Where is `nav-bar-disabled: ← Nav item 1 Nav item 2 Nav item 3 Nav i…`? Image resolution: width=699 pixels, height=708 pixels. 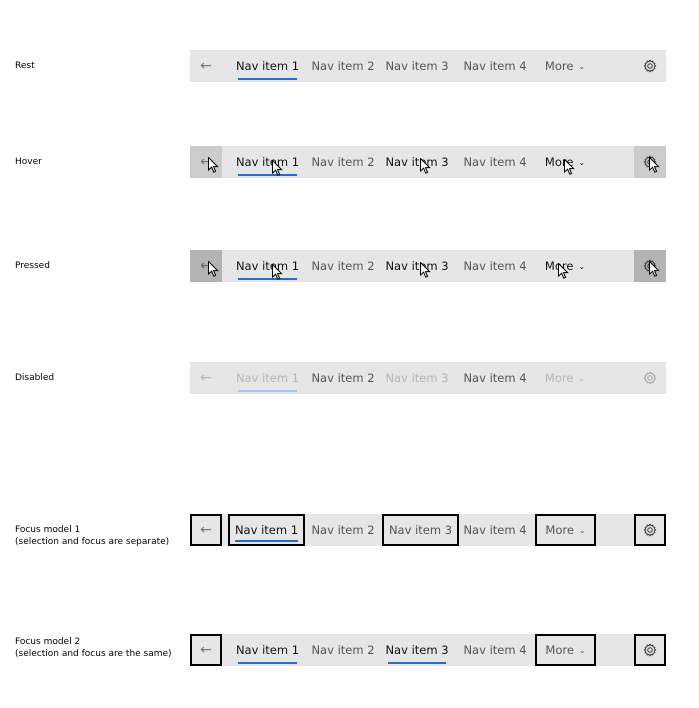 nav-bar-disabled: ← Nav item 1 Nav item 2 Nav item 3 Nav i… is located at coordinates (428, 378).